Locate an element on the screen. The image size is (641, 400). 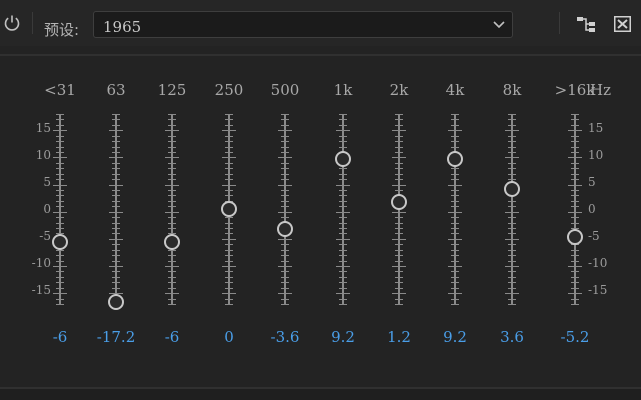
band-gain-value: -5.2 is located at coordinates (575, 337).